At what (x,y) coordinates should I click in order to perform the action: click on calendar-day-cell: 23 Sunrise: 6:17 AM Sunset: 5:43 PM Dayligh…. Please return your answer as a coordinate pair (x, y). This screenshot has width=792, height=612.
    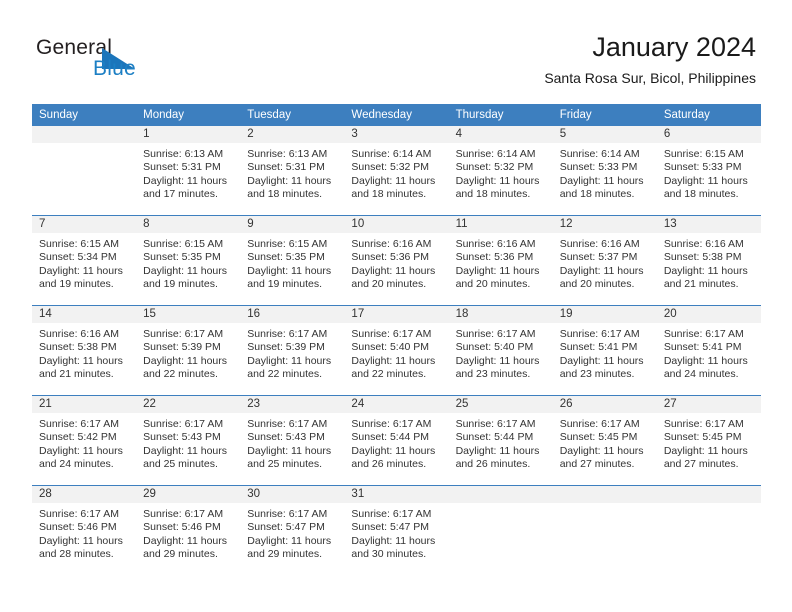
    Looking at the image, I should click on (292, 440).